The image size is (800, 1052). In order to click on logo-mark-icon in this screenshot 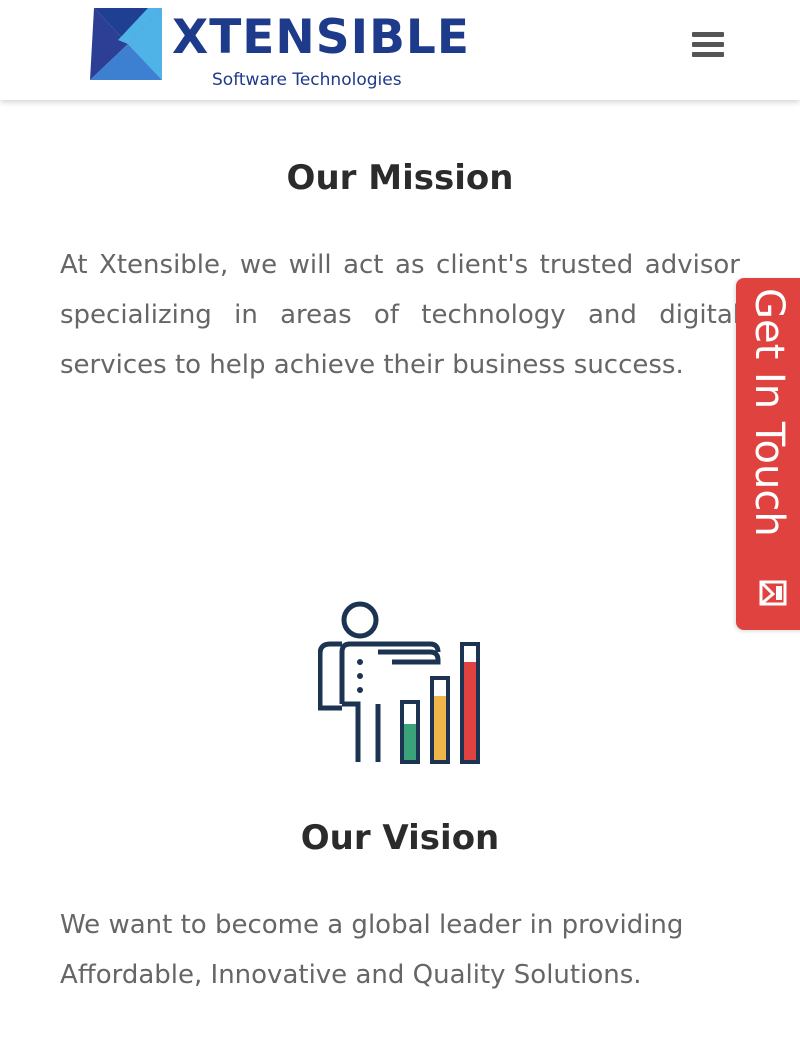, I will do `click(126, 44)`.